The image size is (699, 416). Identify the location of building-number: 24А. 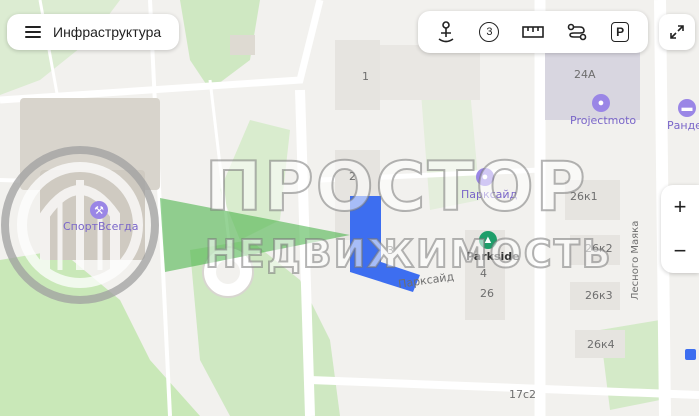
(585, 74).